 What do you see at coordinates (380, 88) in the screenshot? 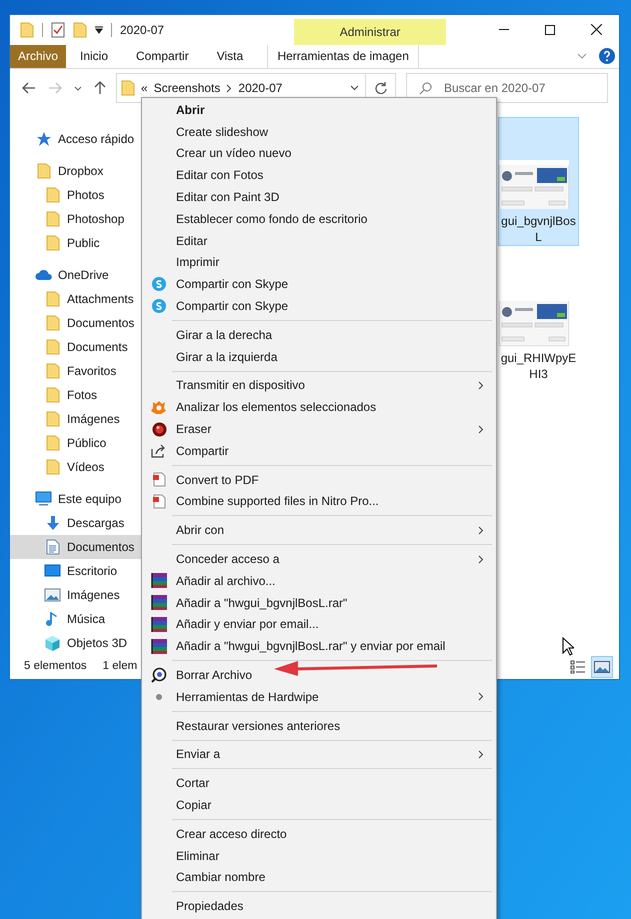
I see `refresh-icon` at bounding box center [380, 88].